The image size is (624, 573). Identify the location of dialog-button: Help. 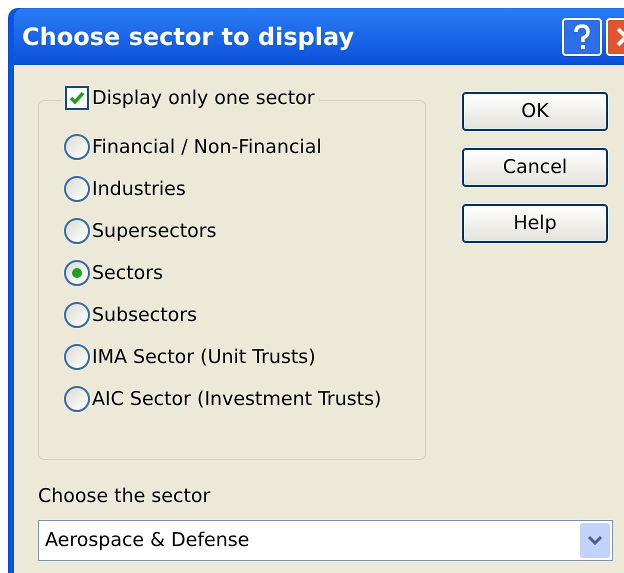
(535, 223).